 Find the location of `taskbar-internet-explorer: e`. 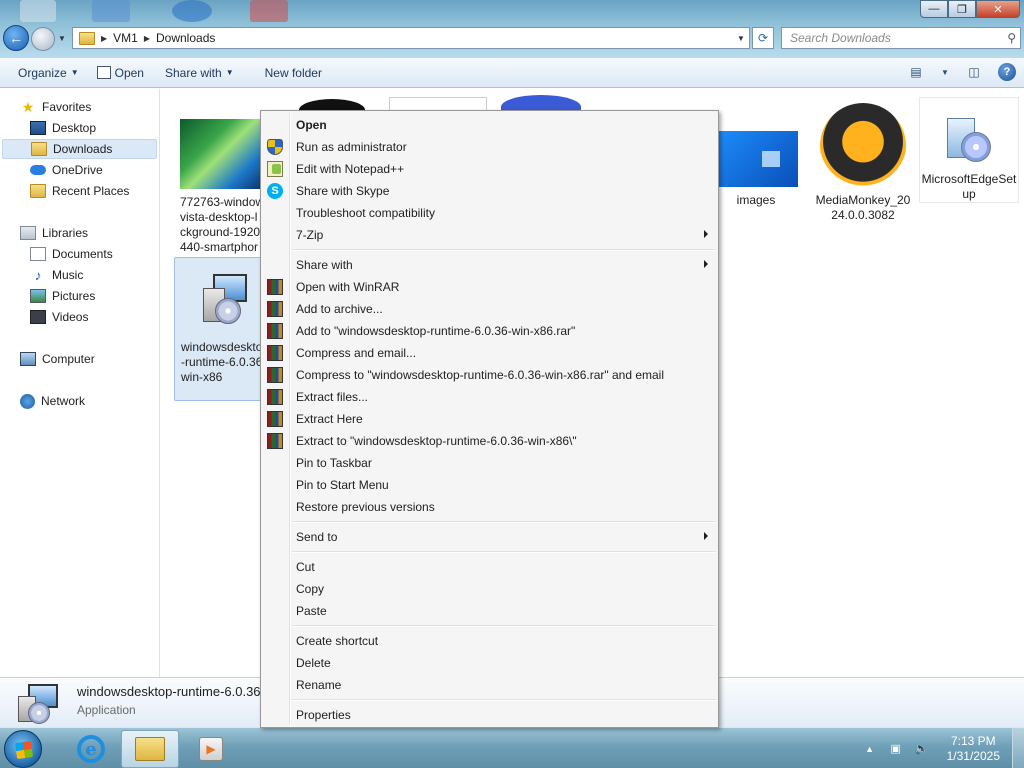

taskbar-internet-explorer: e is located at coordinates (91, 749).